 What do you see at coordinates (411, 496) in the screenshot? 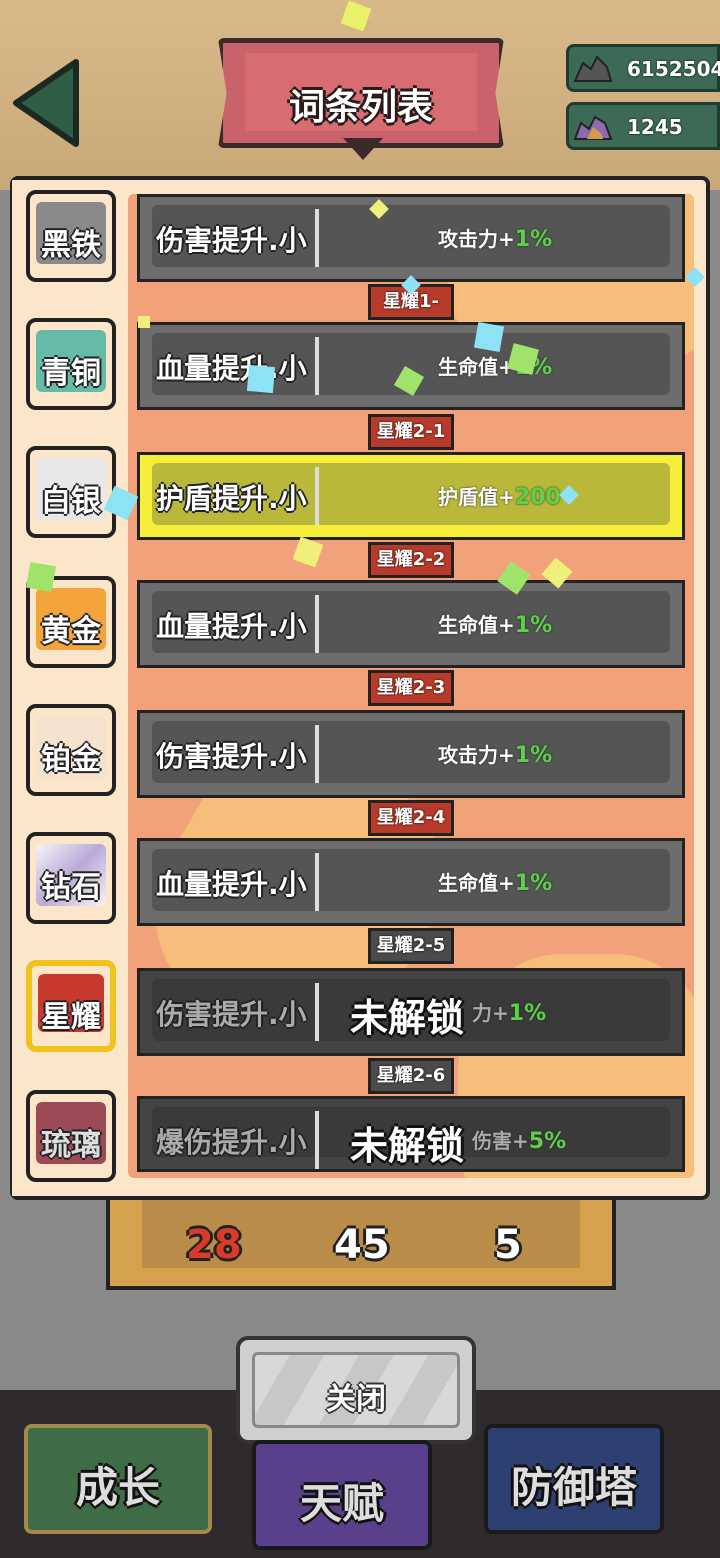
I see `entry-row-active: 护盾提升.小 护盾值+200` at bounding box center [411, 496].